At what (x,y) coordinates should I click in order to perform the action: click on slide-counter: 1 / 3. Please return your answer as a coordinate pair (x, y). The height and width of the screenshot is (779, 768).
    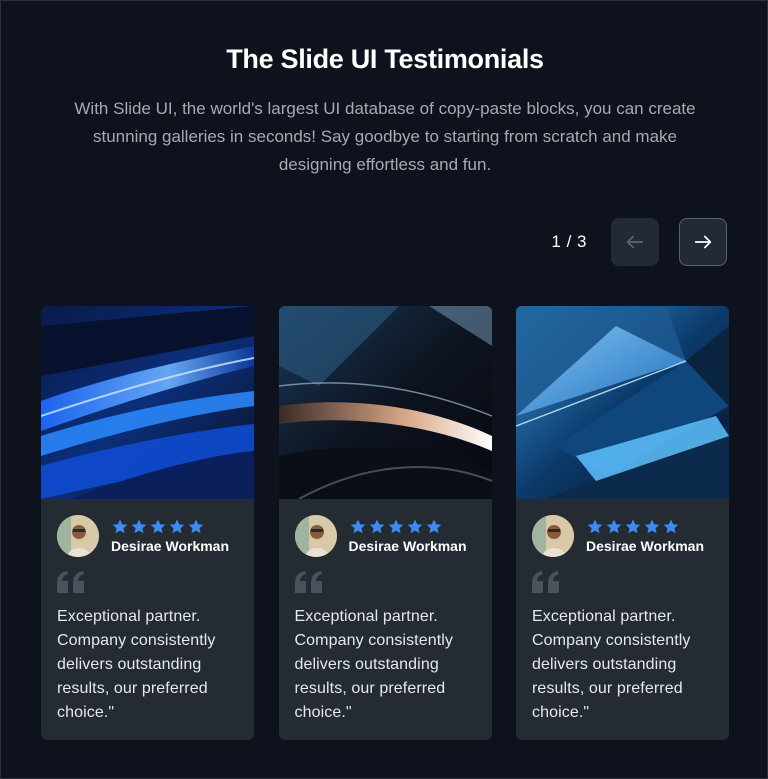
    Looking at the image, I should click on (569, 241).